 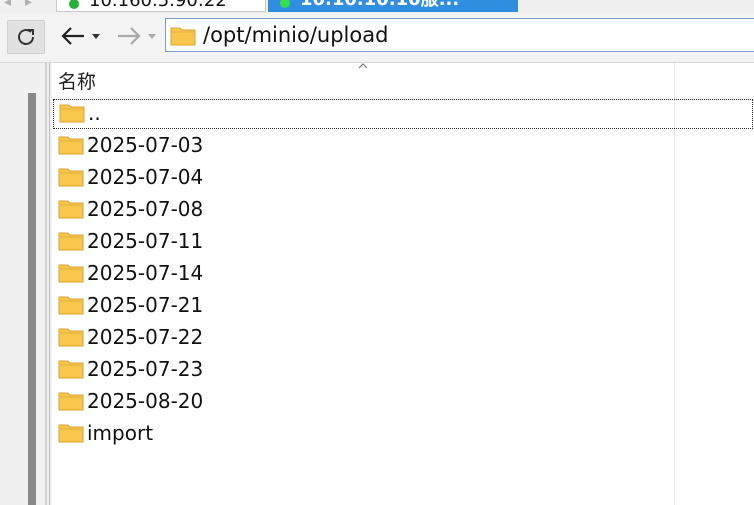 What do you see at coordinates (403, 370) in the screenshot?
I see `list-item: 2025-07-23` at bounding box center [403, 370].